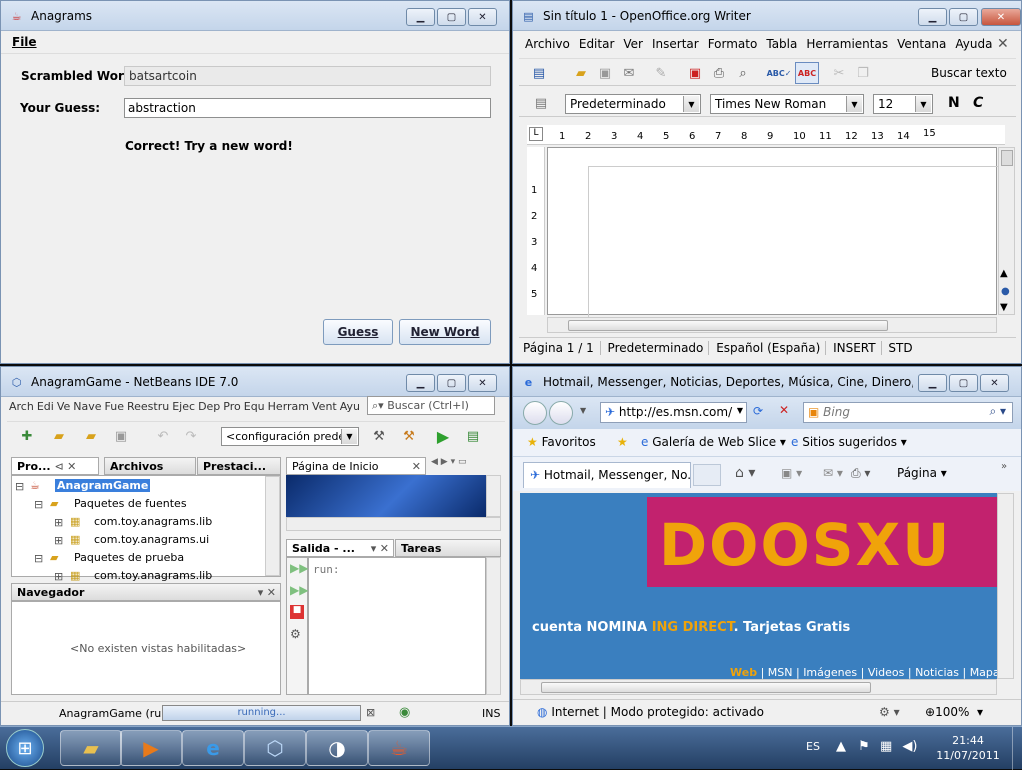 Image resolution: width=1022 pixels, height=770 pixels. I want to click on taskbar-ie: e, so click(213, 748).